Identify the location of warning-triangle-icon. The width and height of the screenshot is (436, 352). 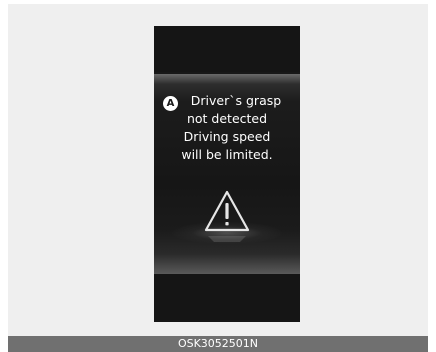
(227, 216).